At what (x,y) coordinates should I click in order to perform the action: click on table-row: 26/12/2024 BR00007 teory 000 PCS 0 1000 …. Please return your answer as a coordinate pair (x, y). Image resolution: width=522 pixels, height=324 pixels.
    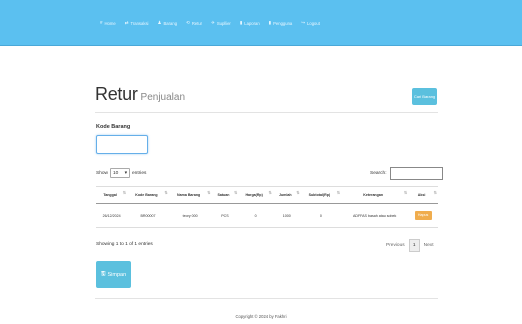
    Looking at the image, I should click on (267, 215).